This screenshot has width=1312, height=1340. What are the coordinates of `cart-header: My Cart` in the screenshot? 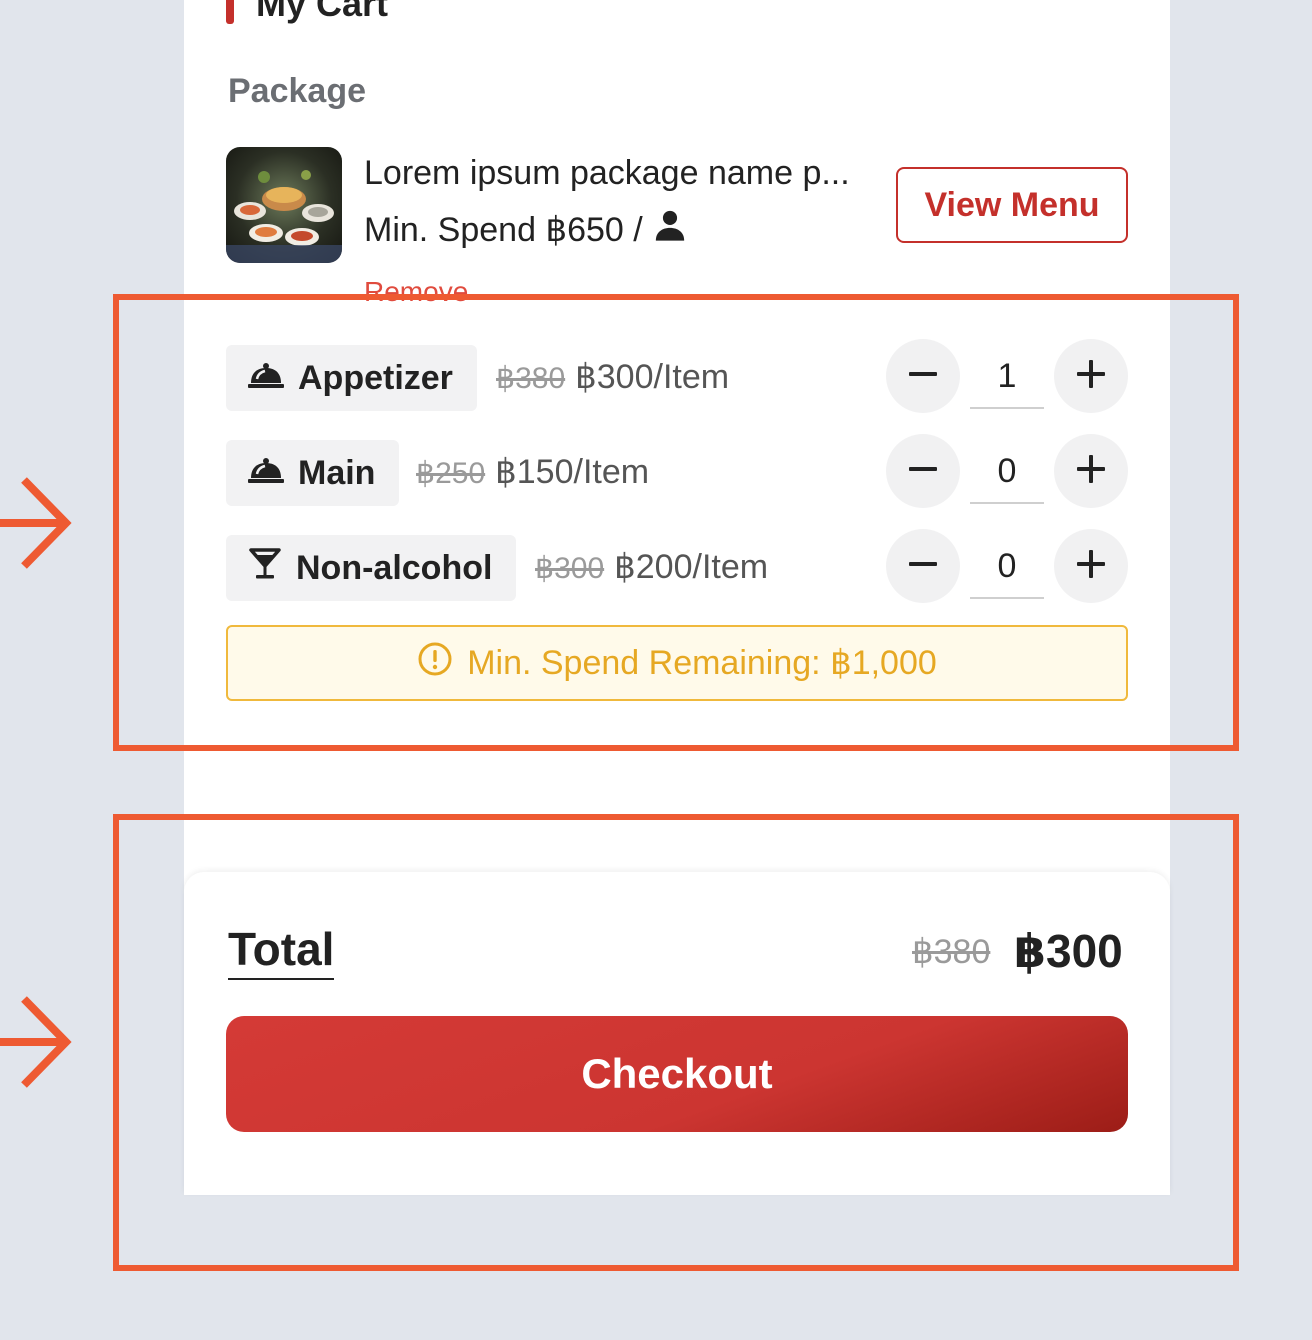 It's located at (307, 13).